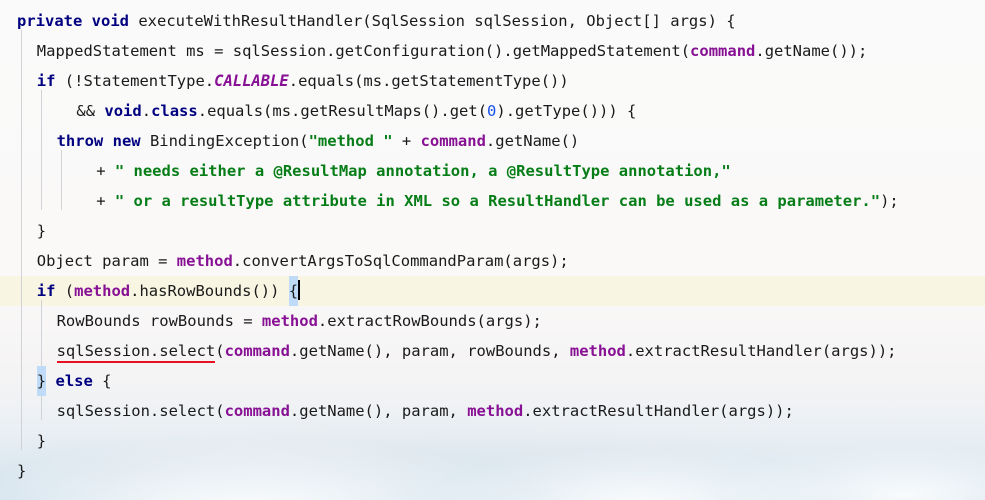 This screenshot has height=500, width=985. What do you see at coordinates (429, 351) in the screenshot?
I see `code-token: .getName(), param, rowBounds,` at bounding box center [429, 351].